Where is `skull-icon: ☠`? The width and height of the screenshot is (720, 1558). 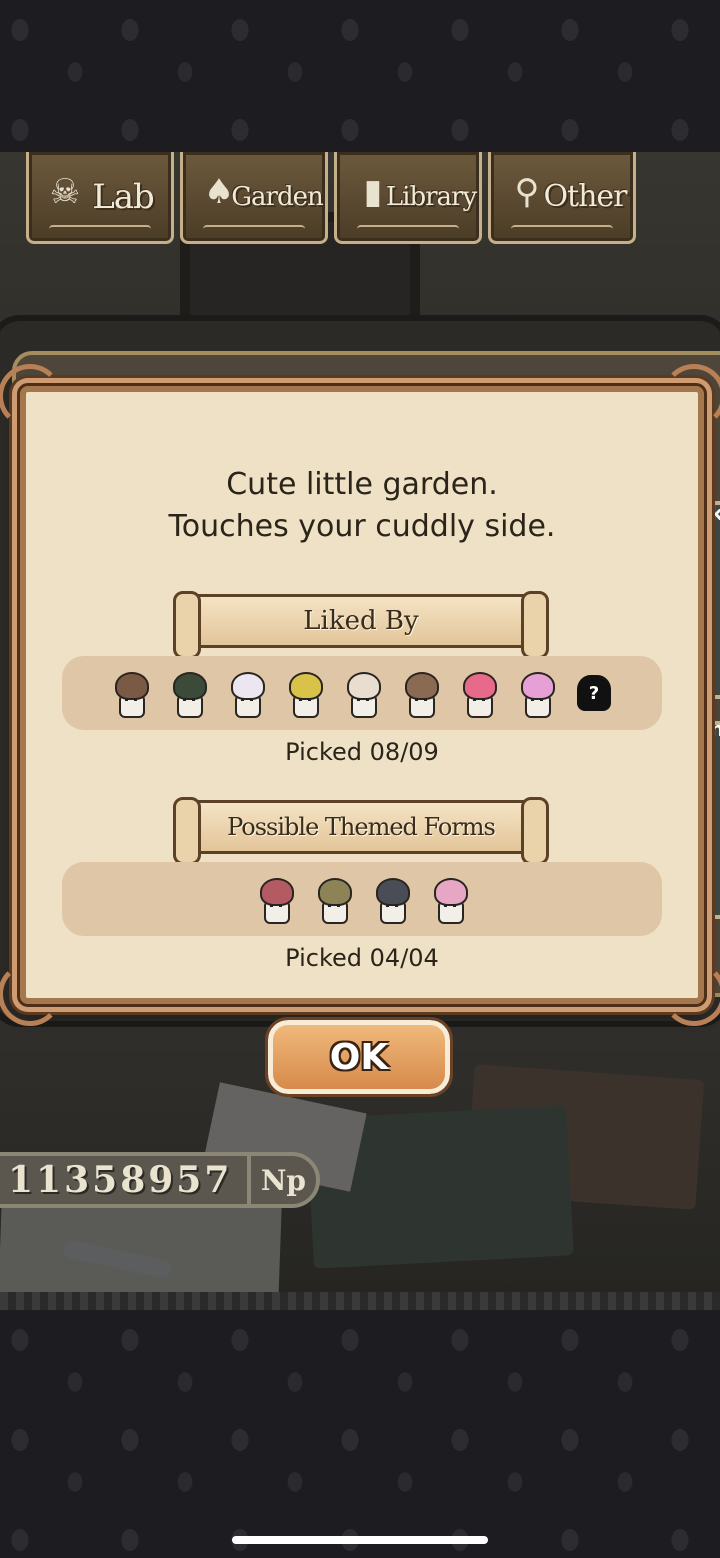
skull-icon: ☠ is located at coordinates (65, 192).